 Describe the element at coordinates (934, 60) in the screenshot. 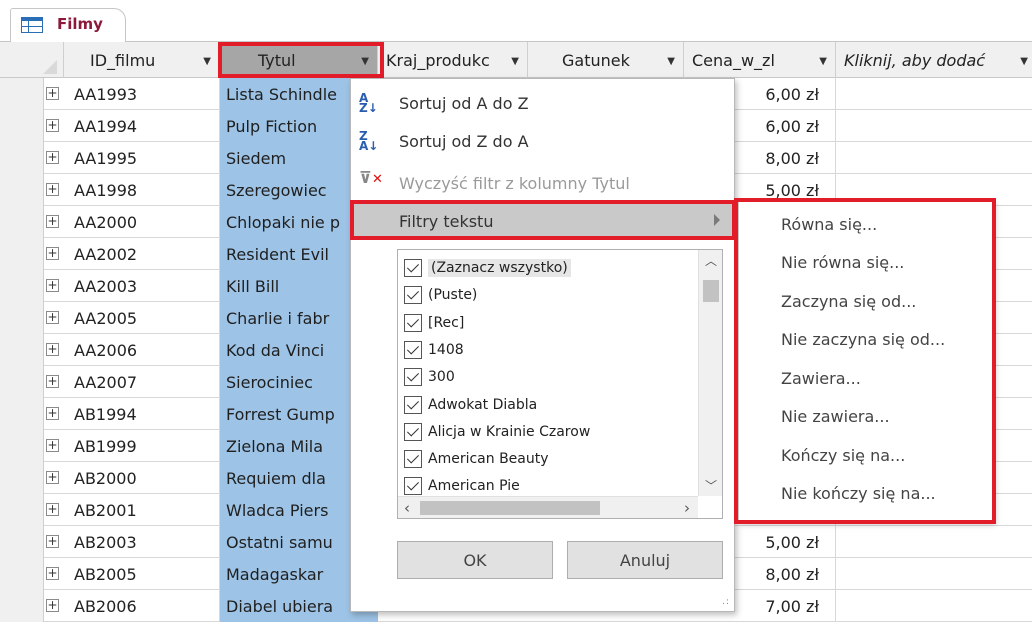

I see `column-header-add-new: Kliknij, aby dodać ▼` at that location.